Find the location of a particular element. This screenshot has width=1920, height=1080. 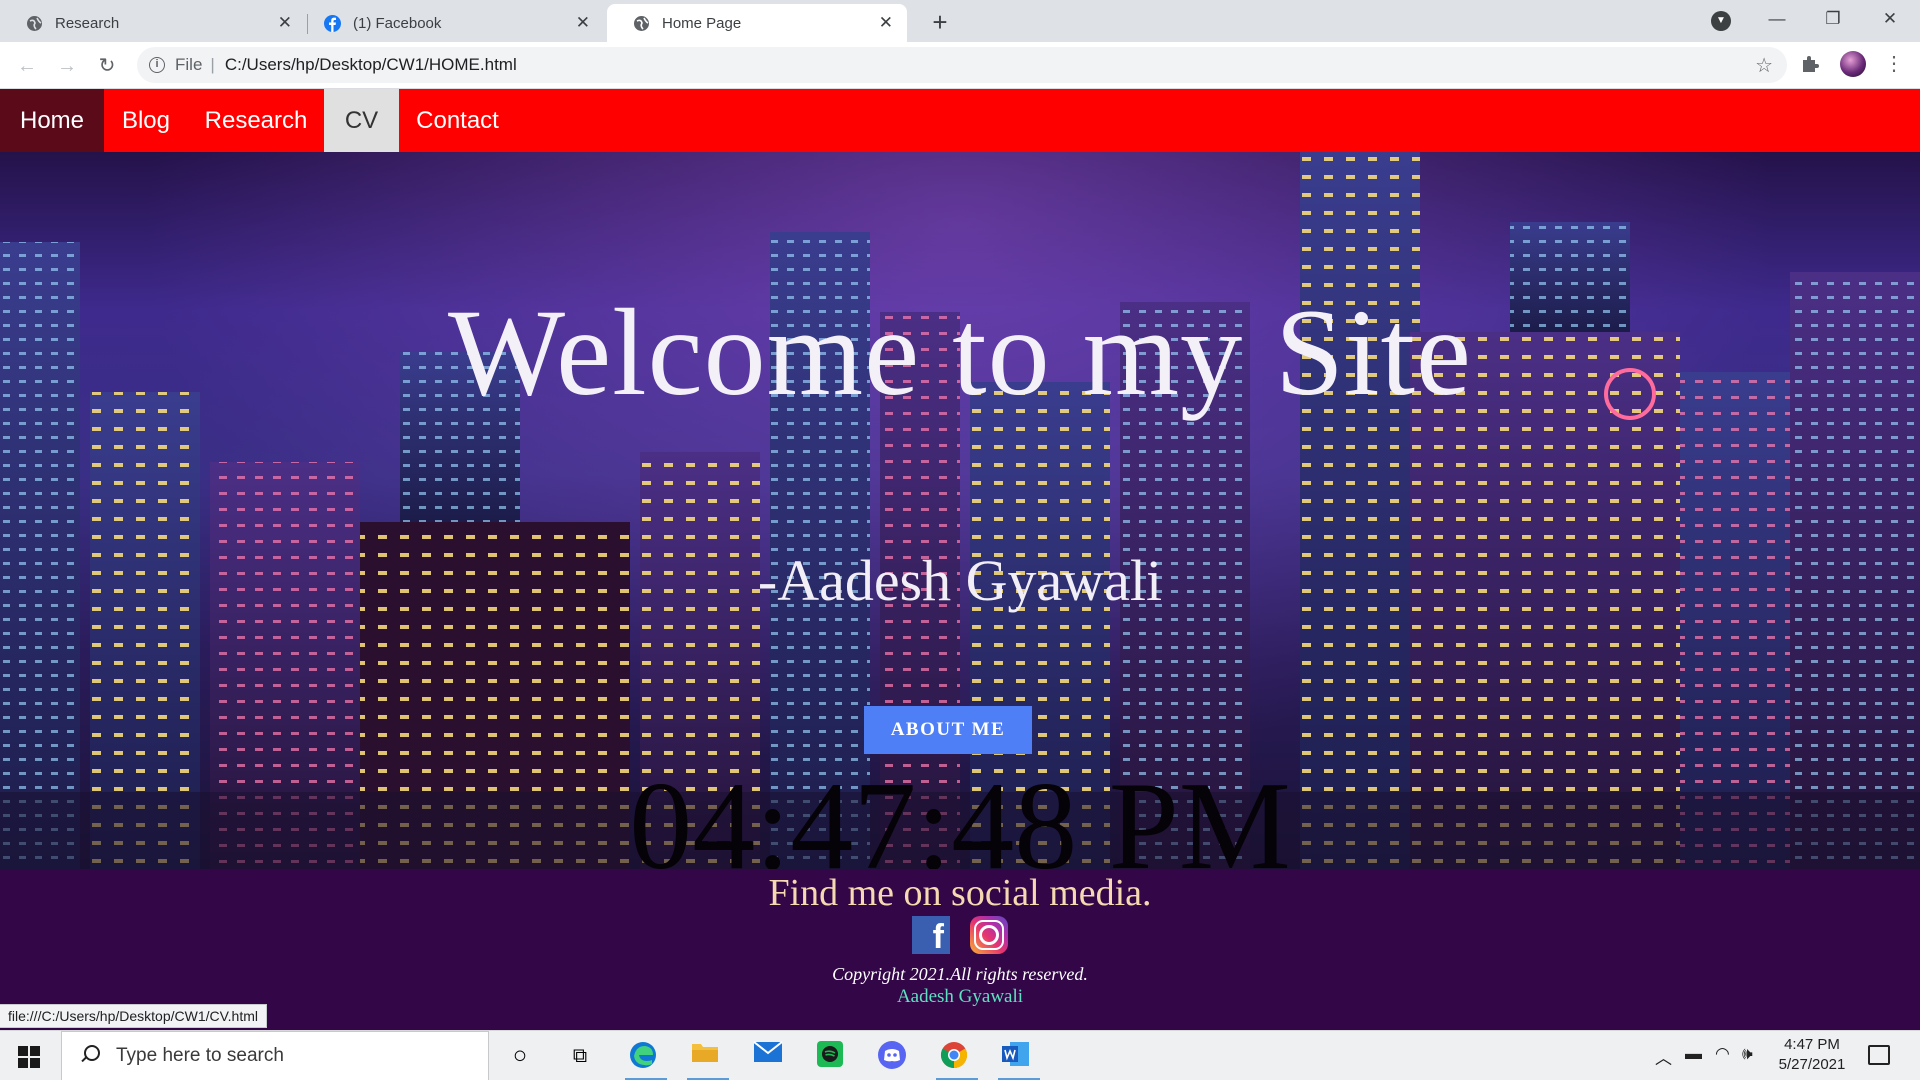

nav-research-link: Research is located at coordinates (256, 120).